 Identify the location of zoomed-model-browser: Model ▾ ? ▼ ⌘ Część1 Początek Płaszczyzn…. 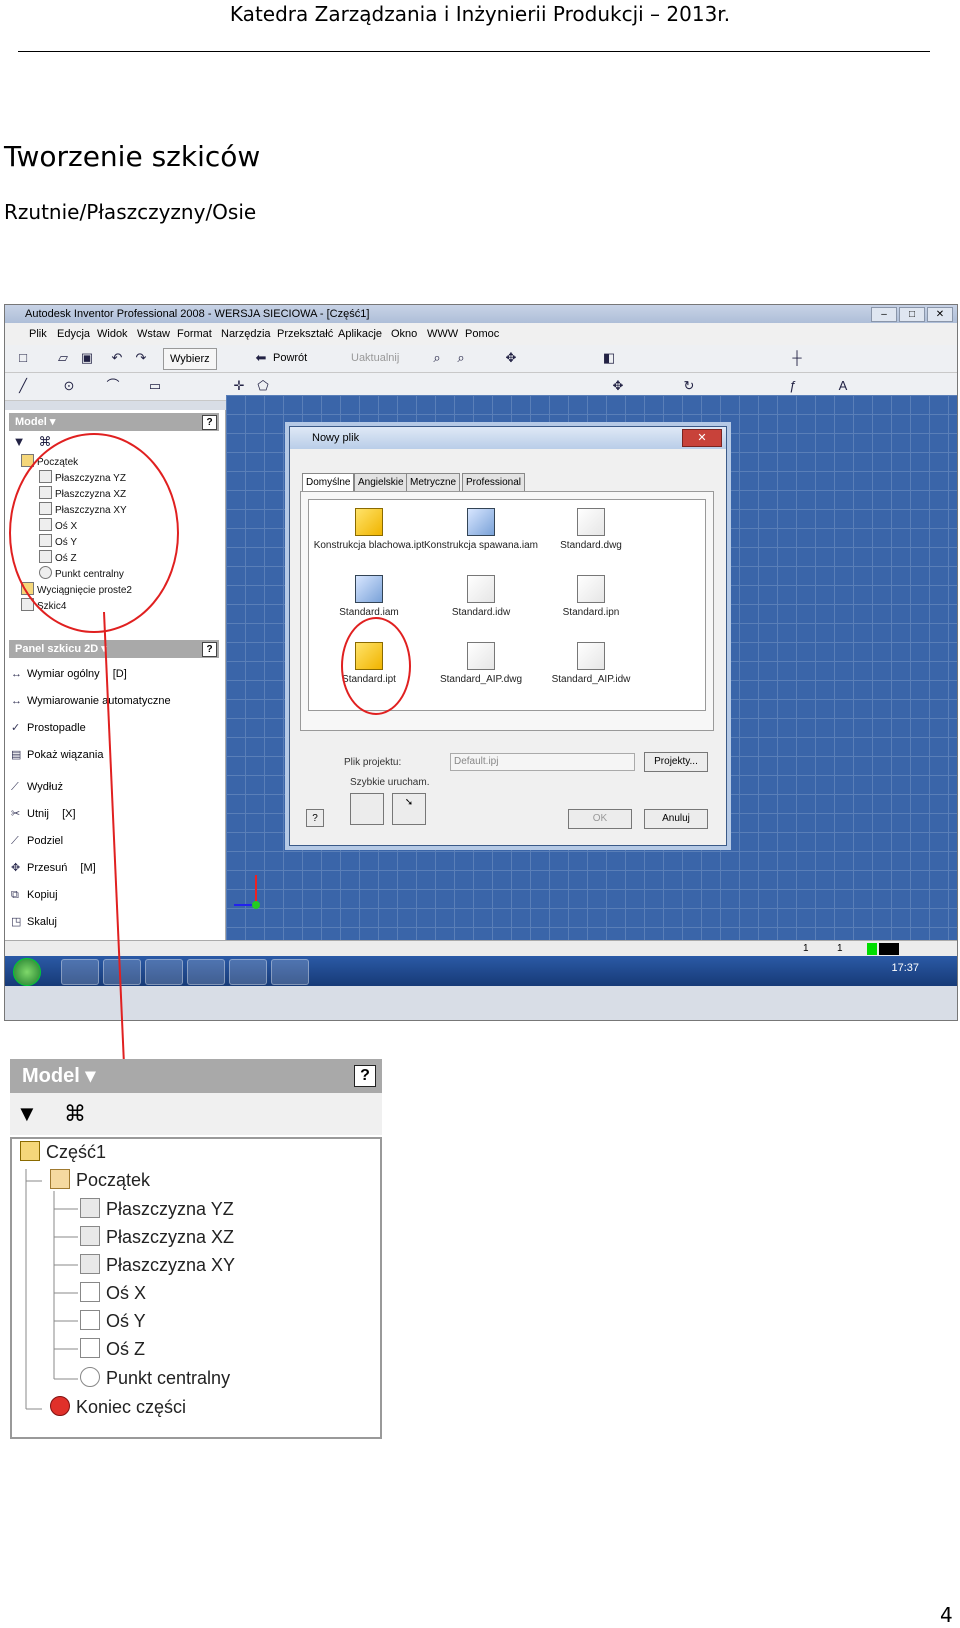
(196, 1249).